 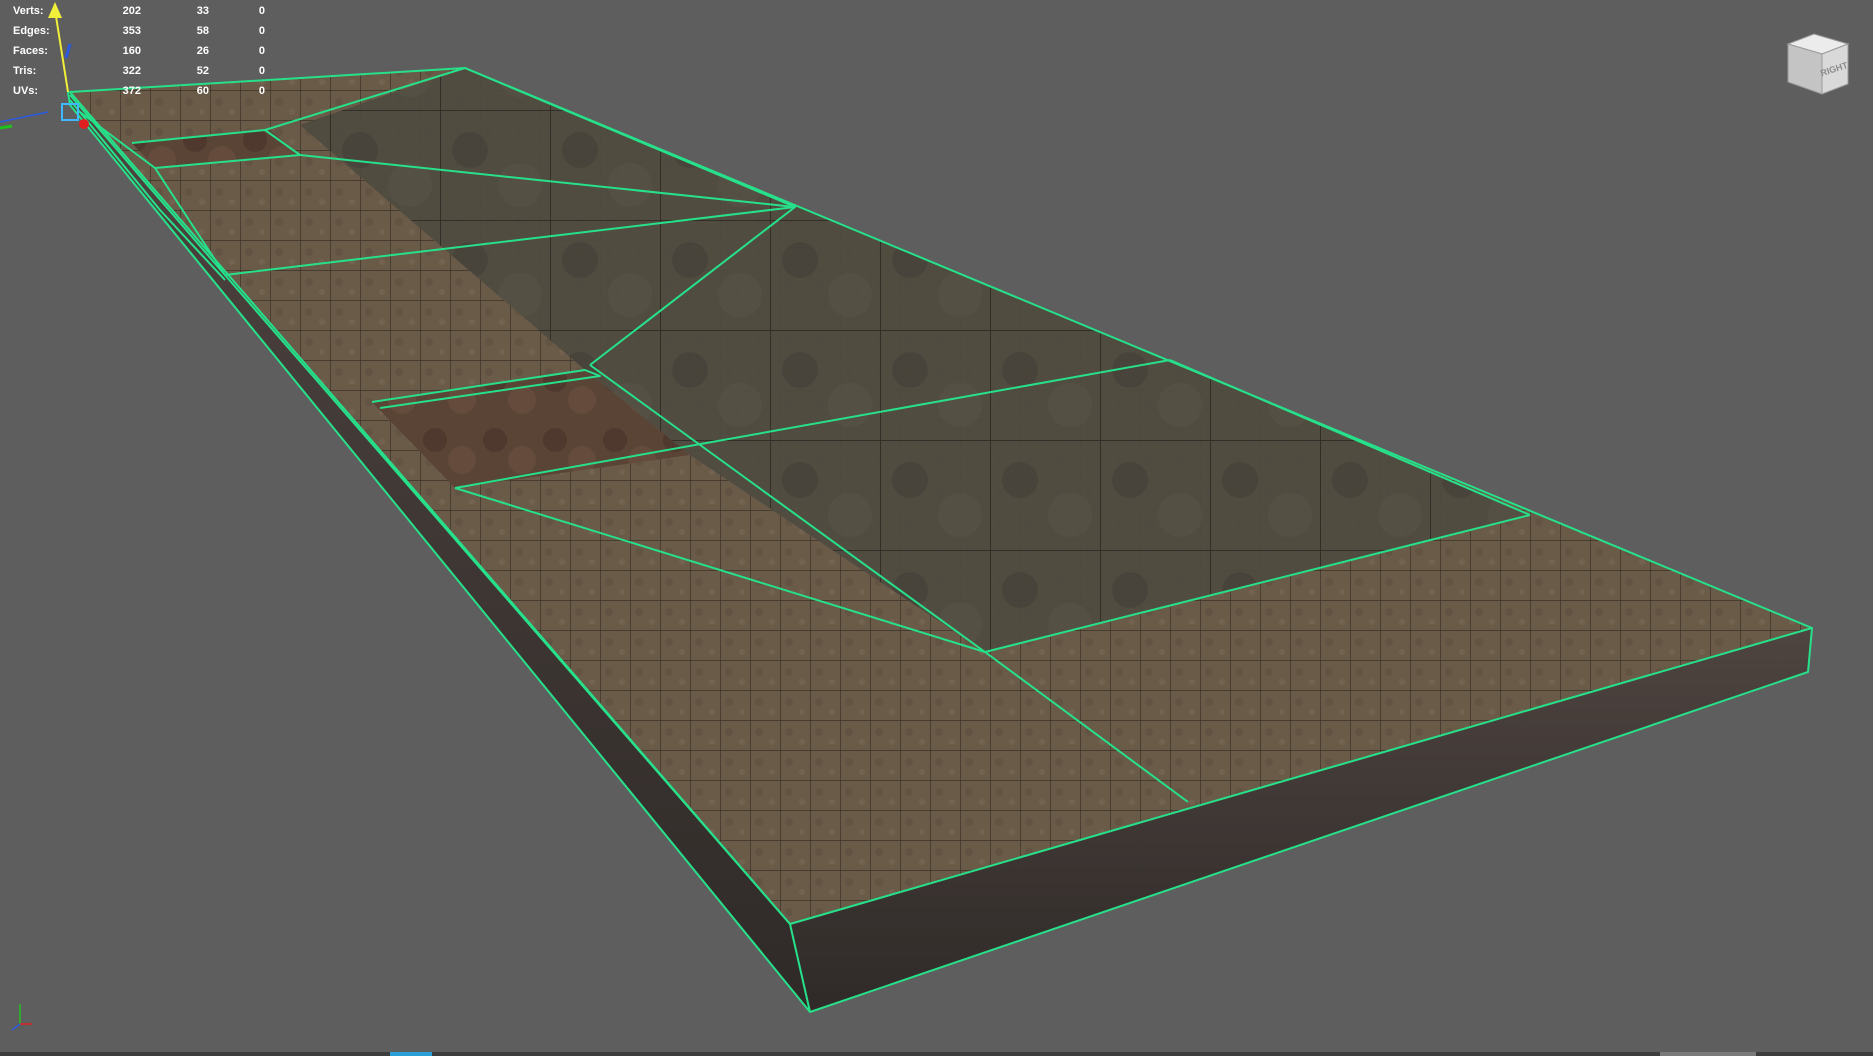 I want to click on hud-value: 26, so click(x=202, y=51).